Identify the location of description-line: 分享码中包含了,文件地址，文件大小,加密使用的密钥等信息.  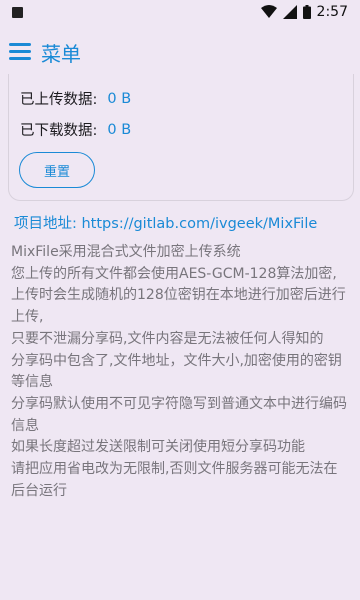
(176, 371).